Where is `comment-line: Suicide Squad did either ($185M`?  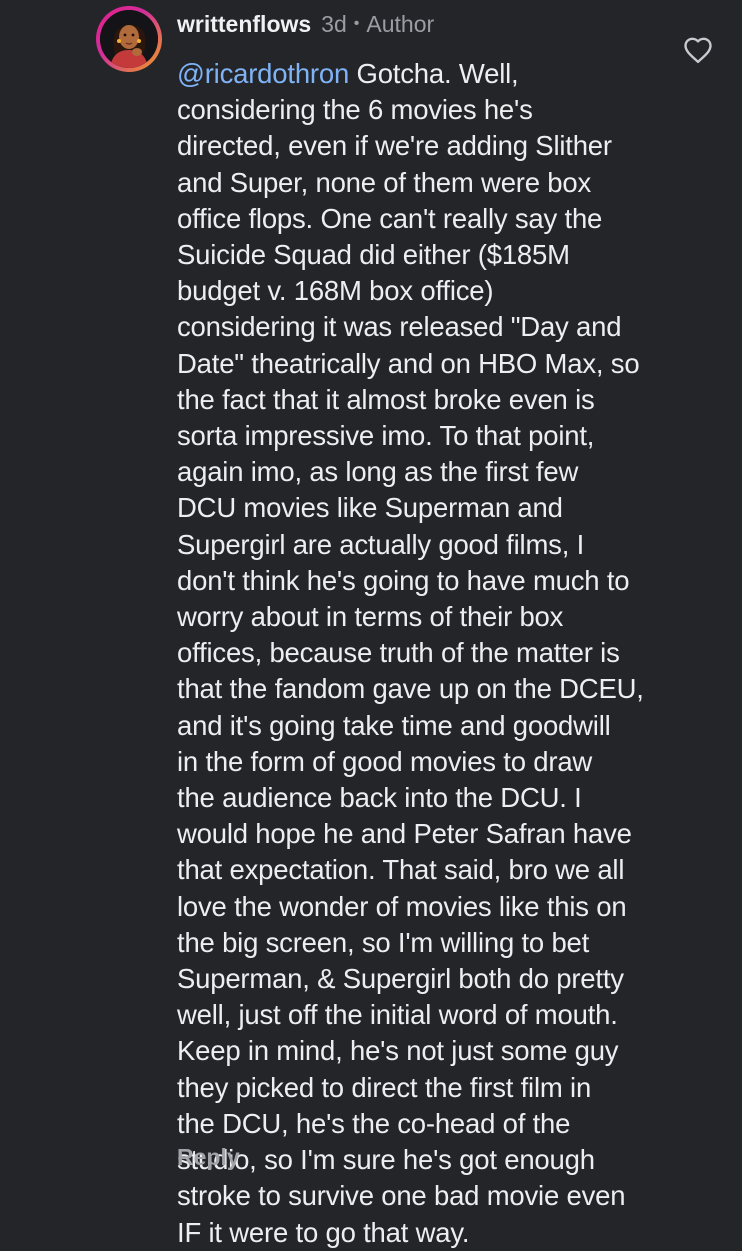
comment-line: Suicide Squad did either ($185M is located at coordinates (373, 255).